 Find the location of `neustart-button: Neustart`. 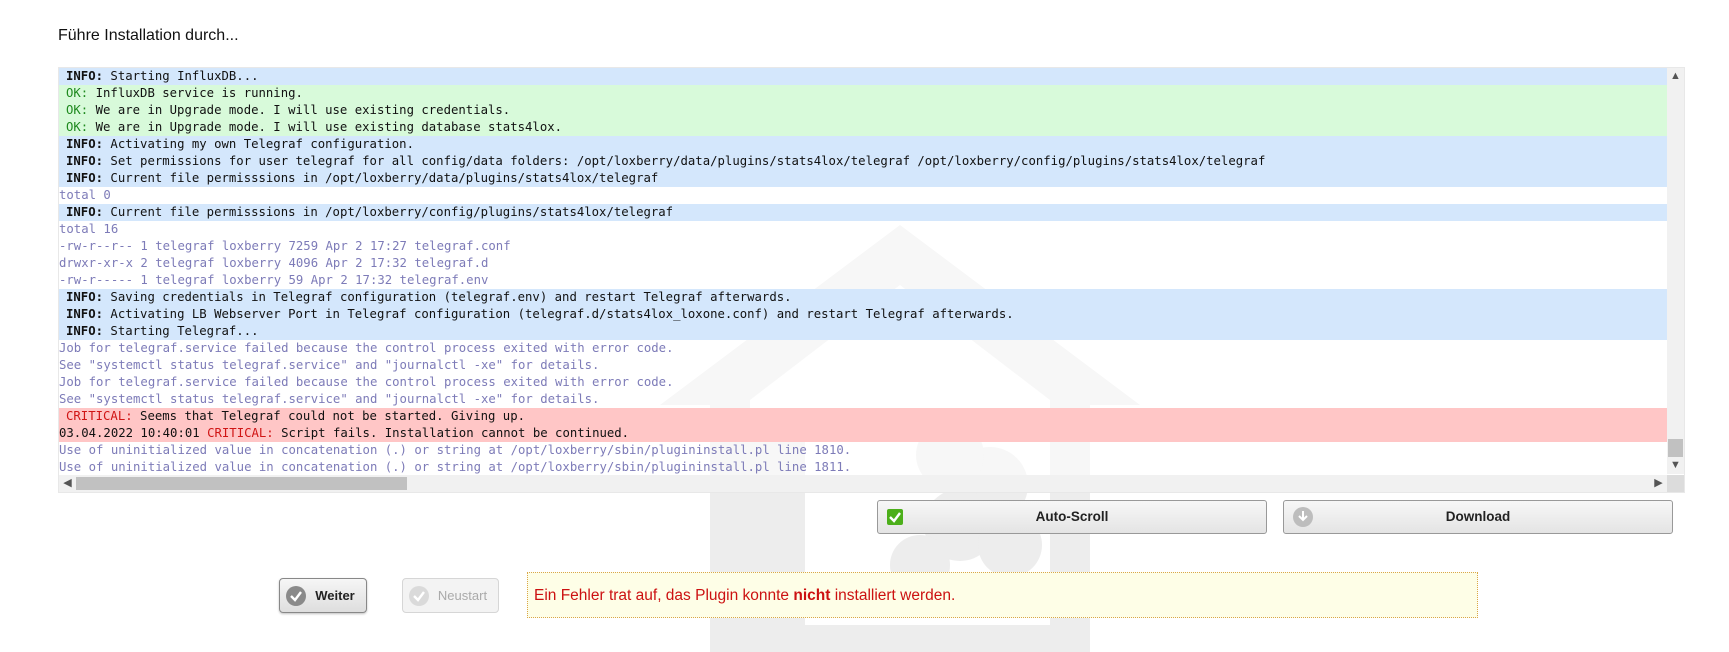

neustart-button: Neustart is located at coordinates (450, 595).